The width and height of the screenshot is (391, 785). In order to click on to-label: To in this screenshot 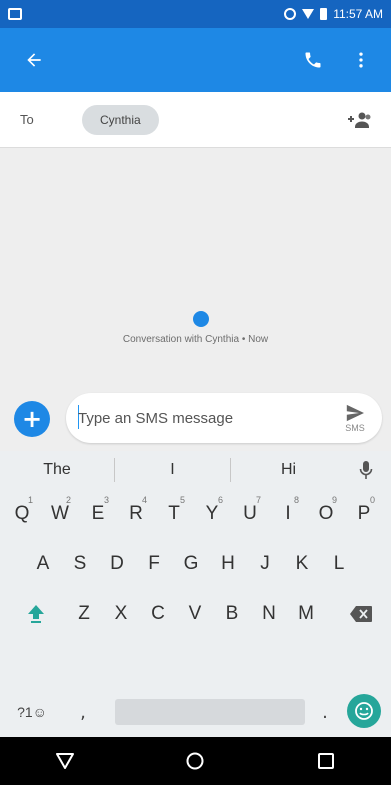, I will do `click(27, 119)`.